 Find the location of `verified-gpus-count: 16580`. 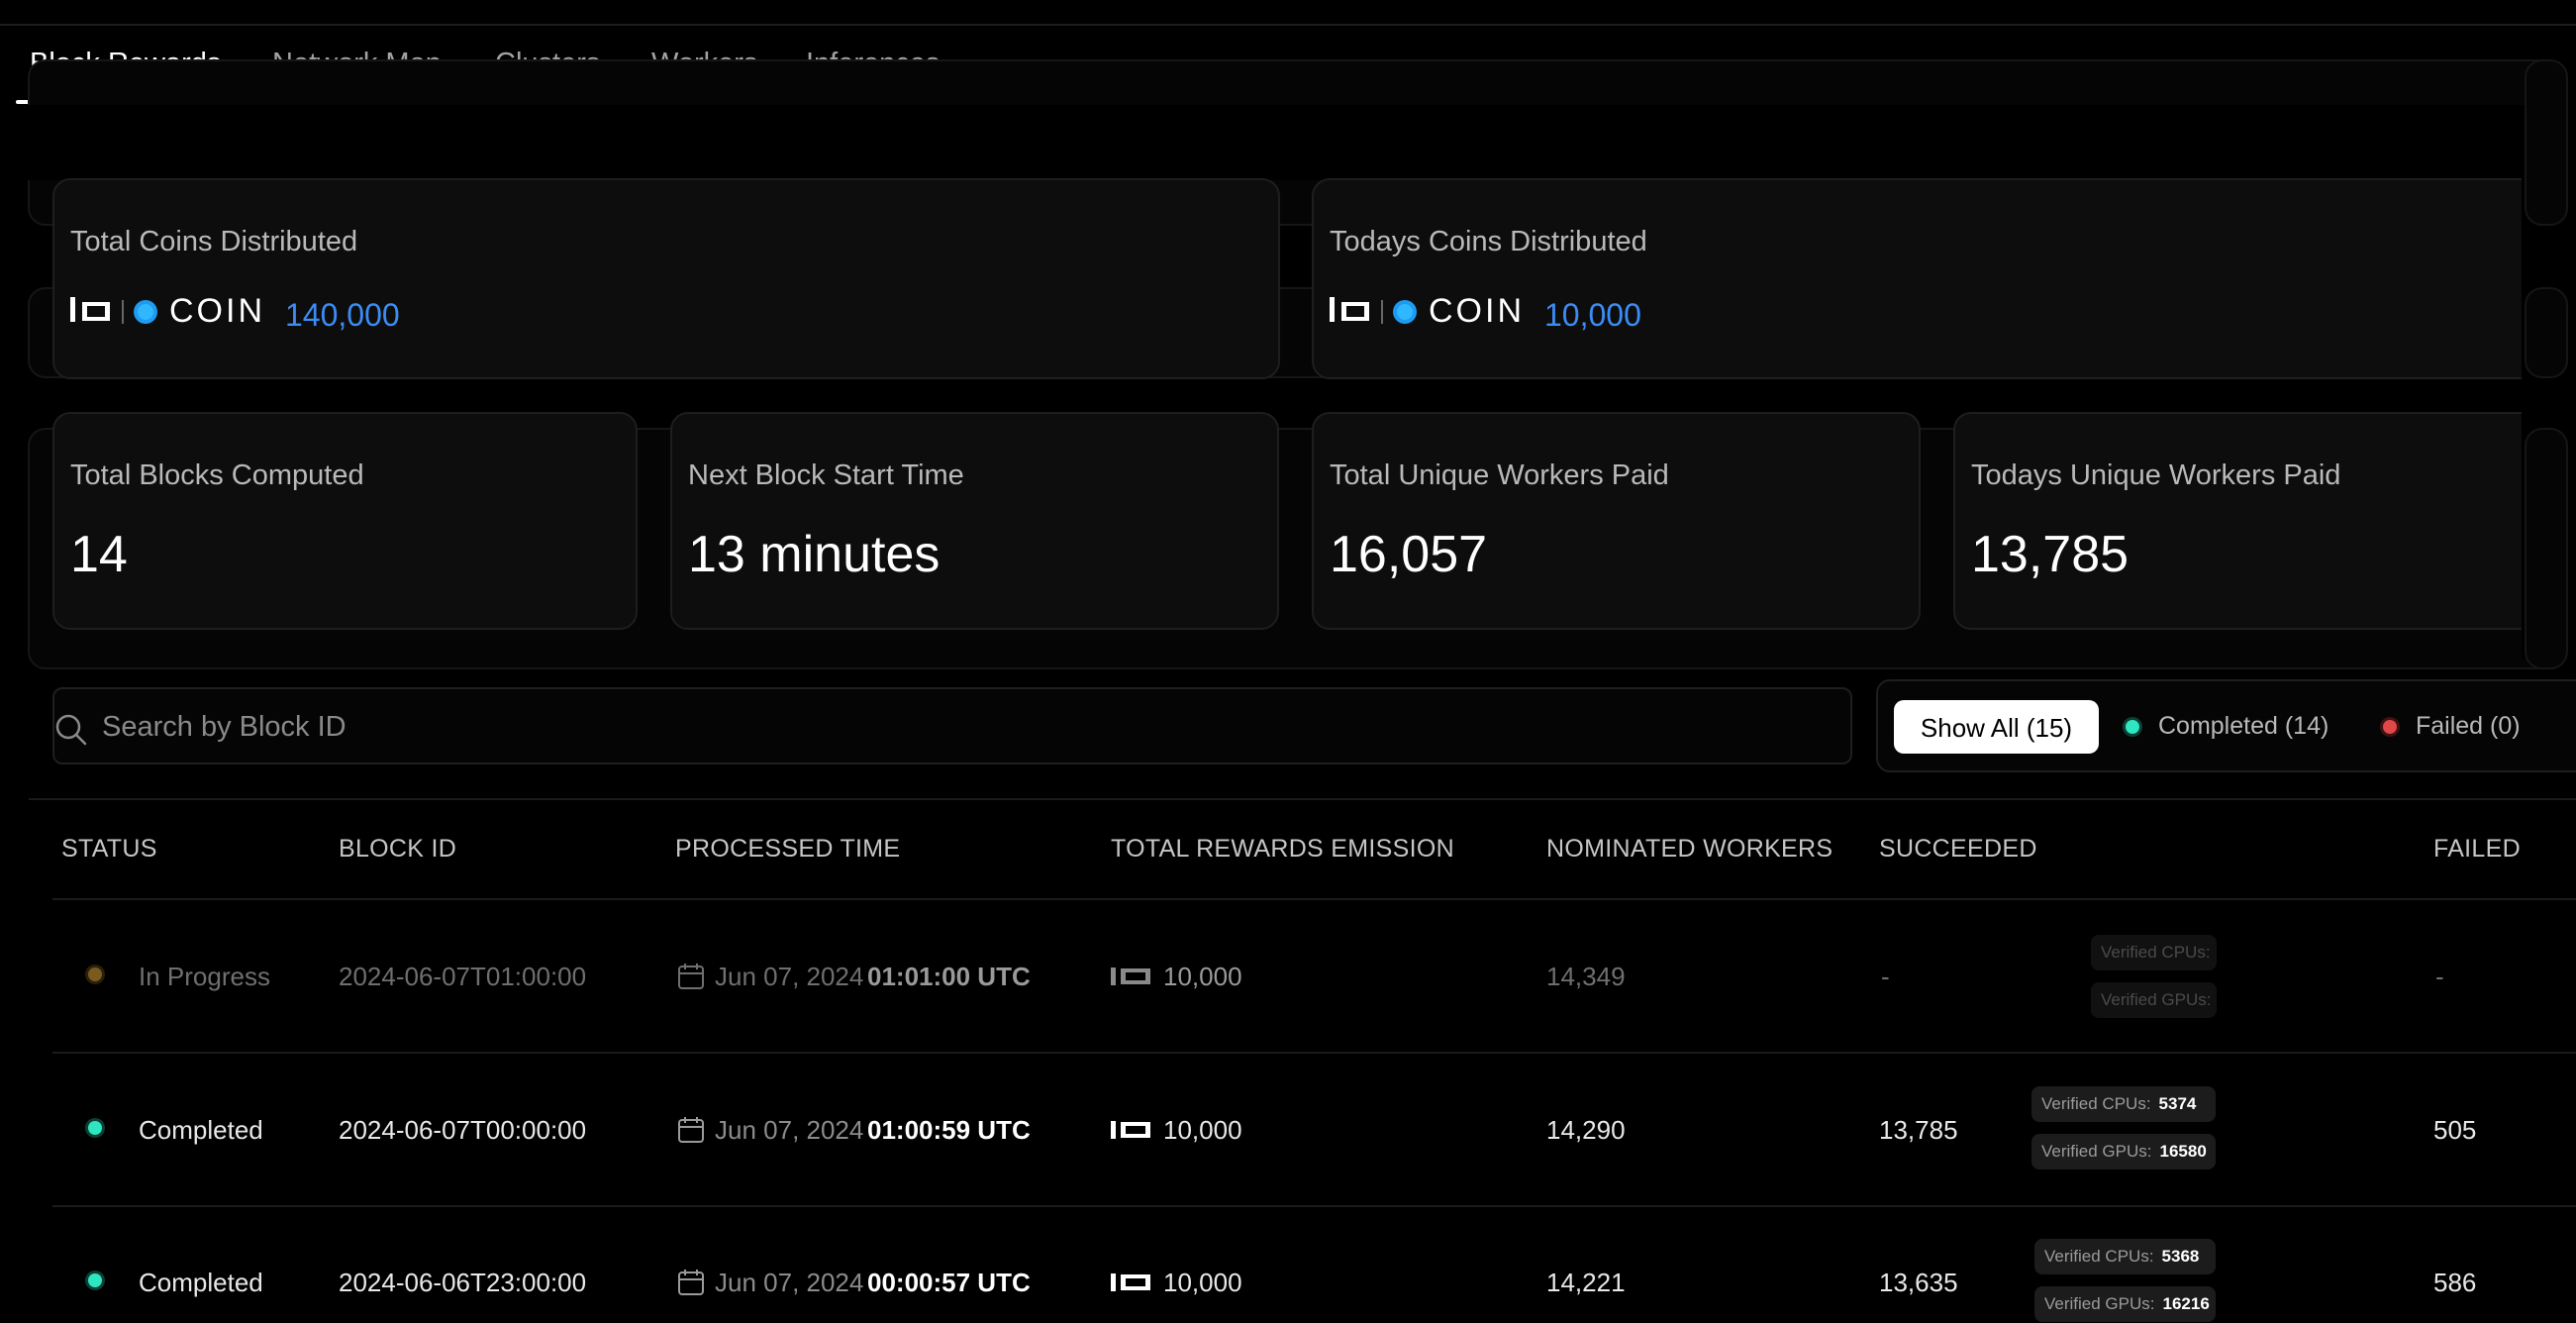

verified-gpus-count: 16580 is located at coordinates (2183, 1151).